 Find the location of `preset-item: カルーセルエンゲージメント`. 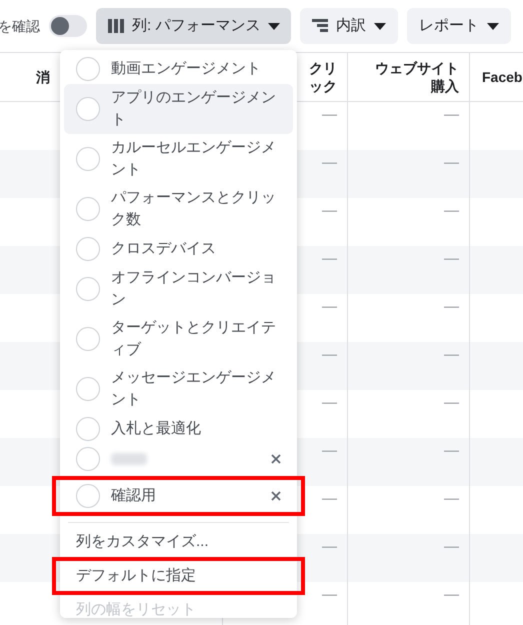

preset-item: カルーセルエンゲージメント is located at coordinates (178, 159).